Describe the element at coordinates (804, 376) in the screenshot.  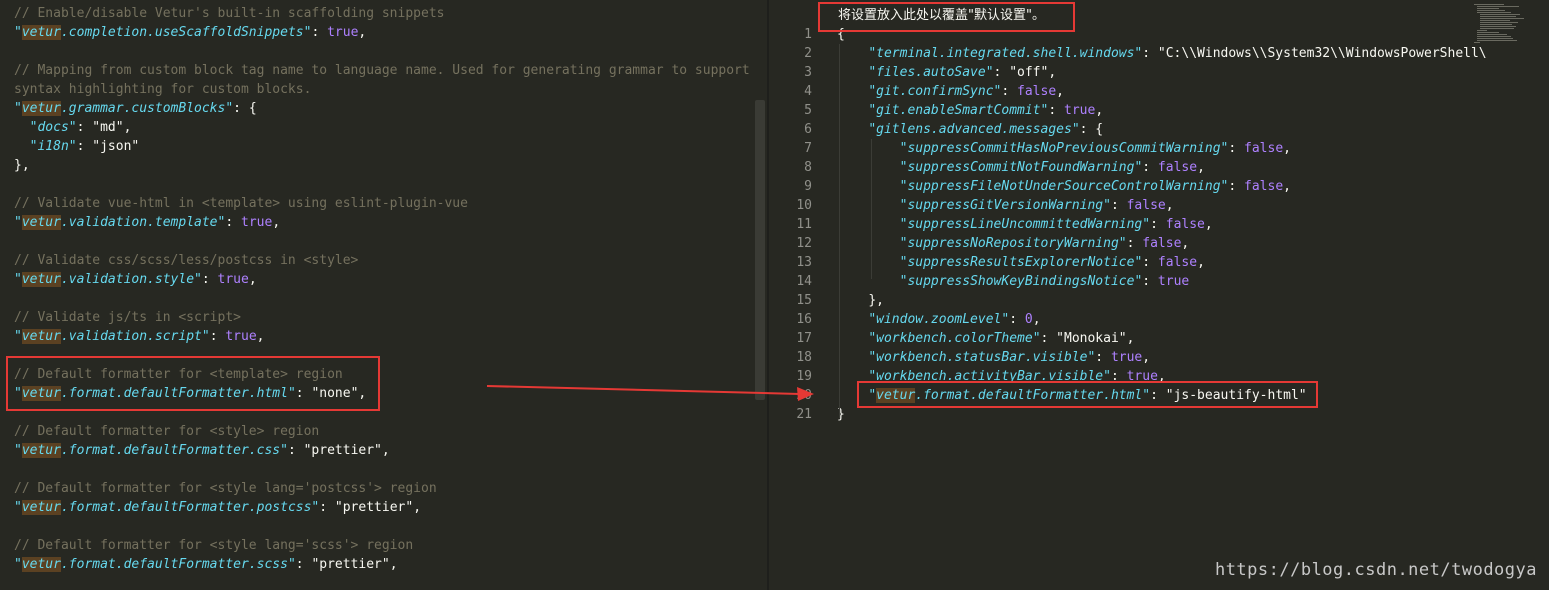
I see `line-number: 19` at that location.